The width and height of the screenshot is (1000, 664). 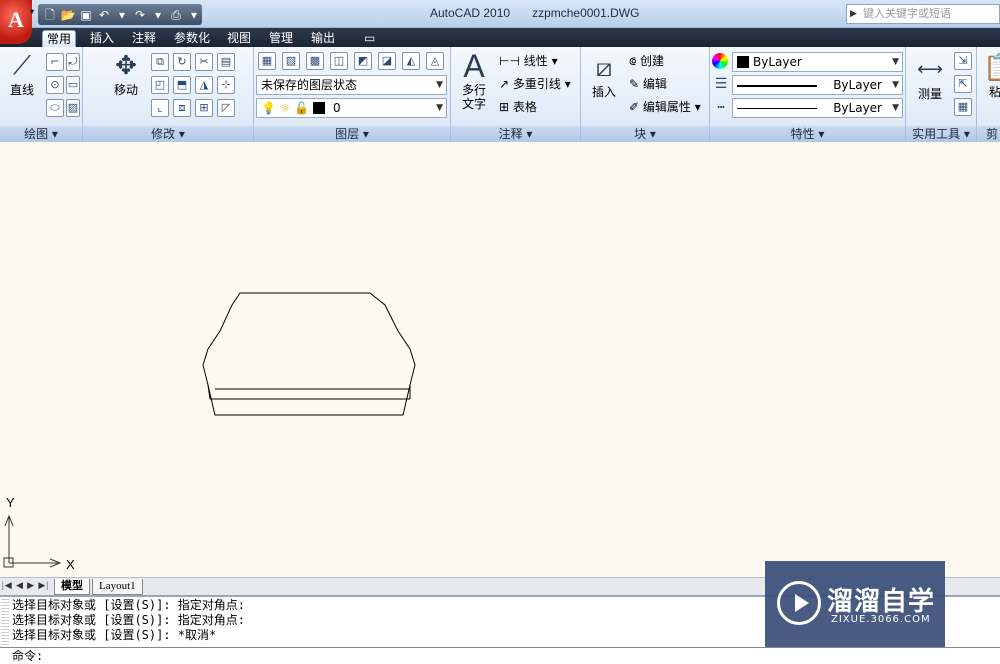 What do you see at coordinates (140, 15) in the screenshot?
I see `redo-icon: ↷` at bounding box center [140, 15].